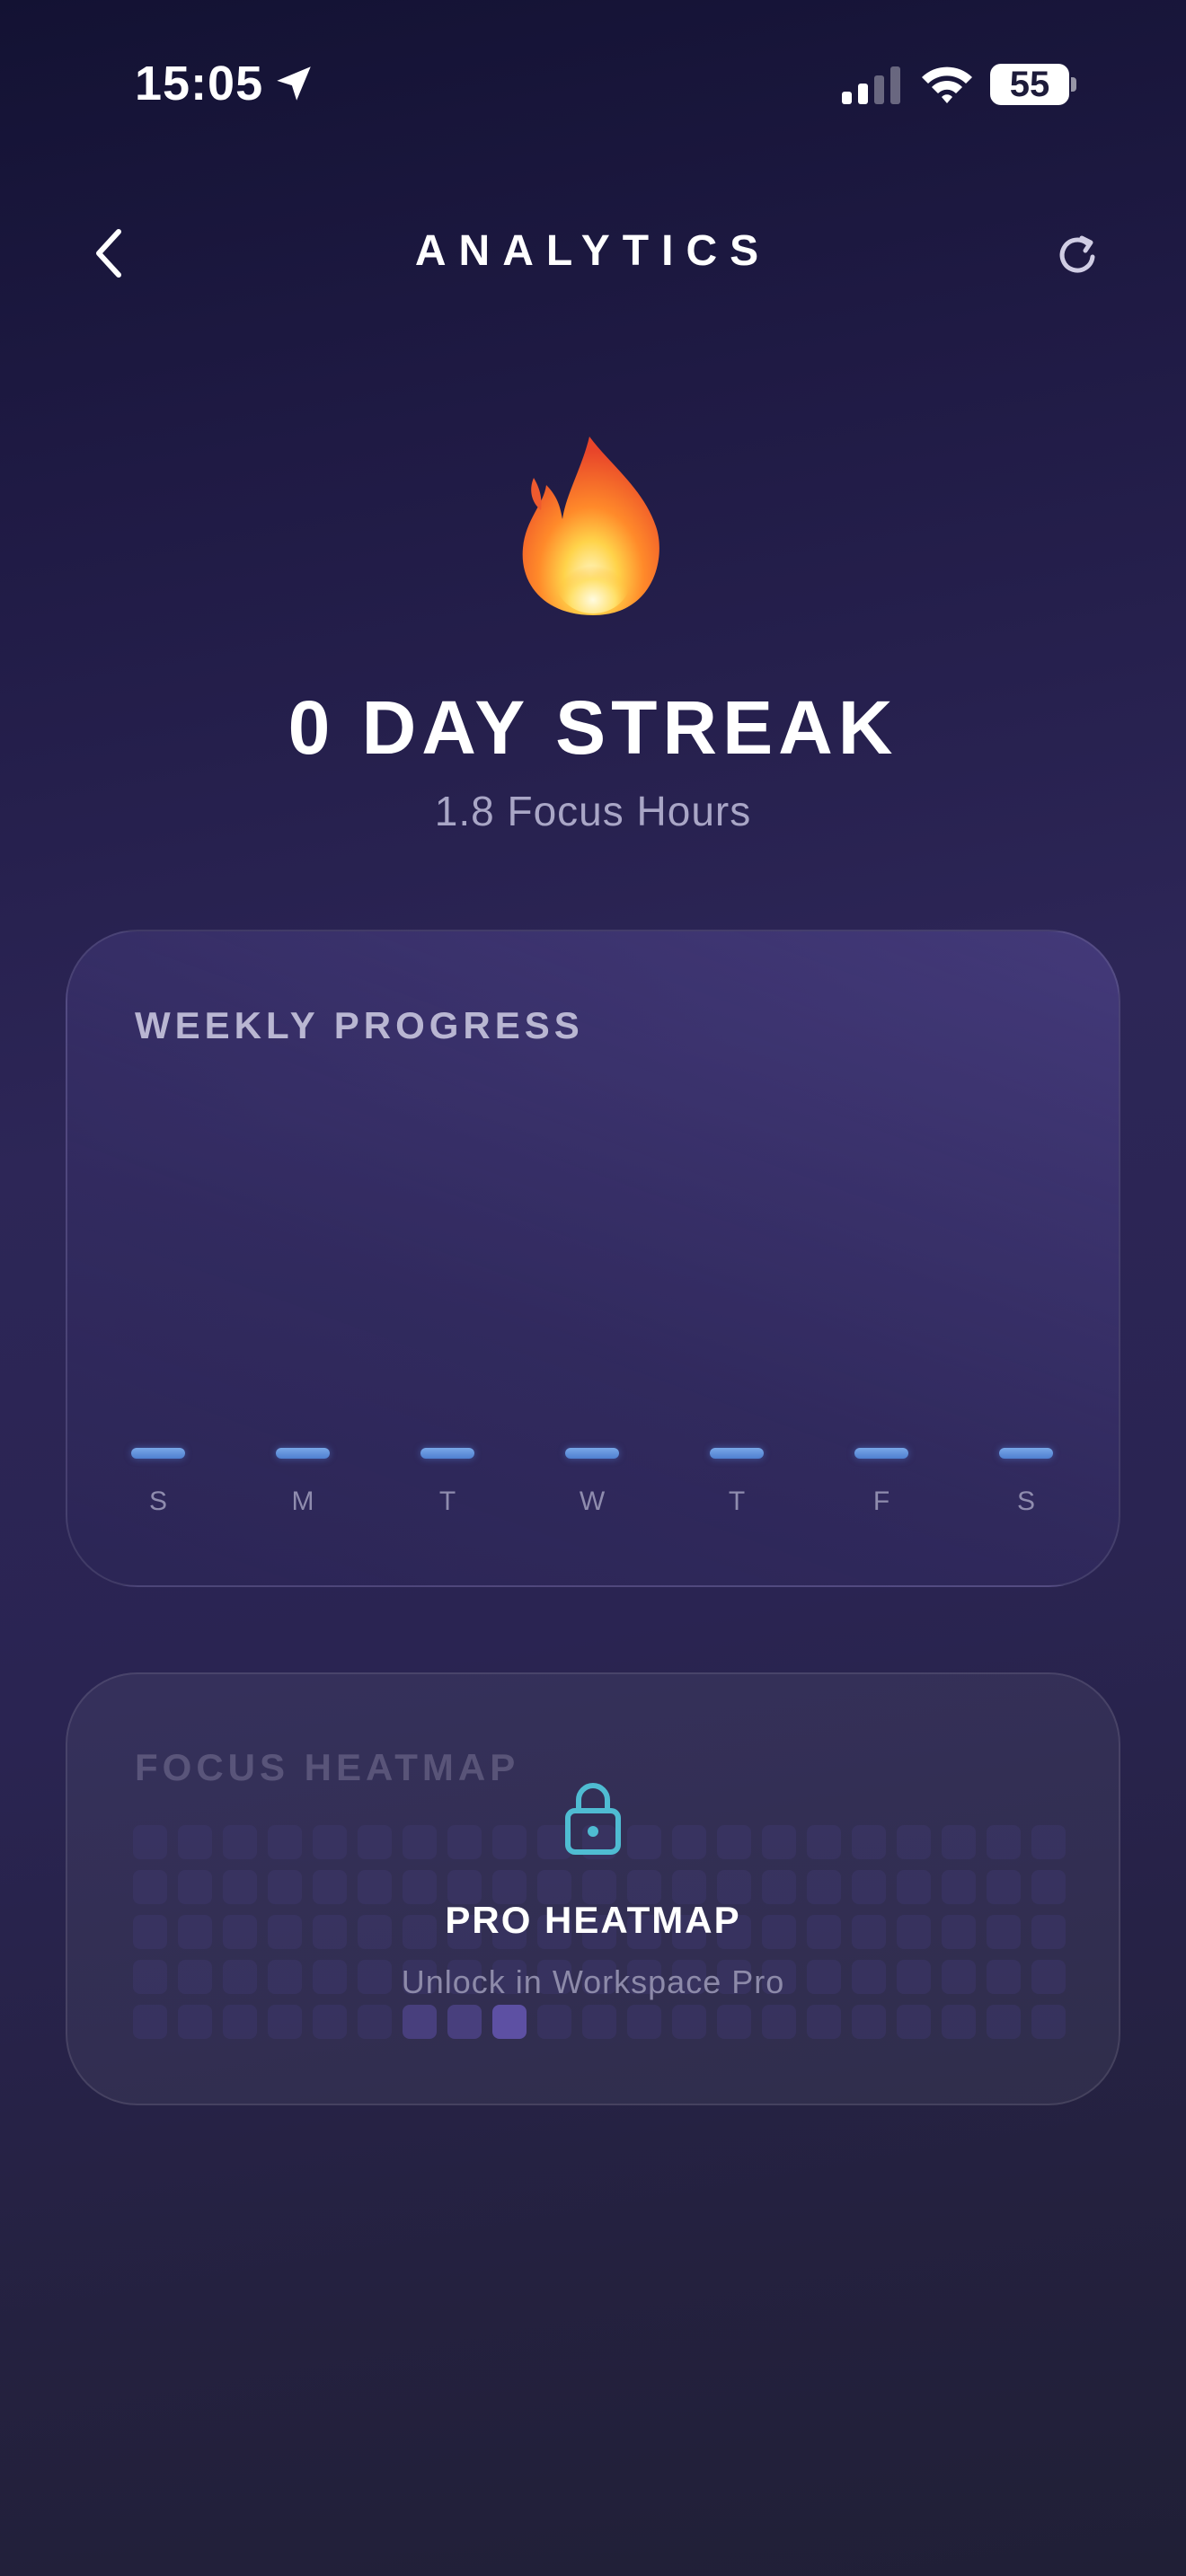 The width and height of the screenshot is (1186, 2576). I want to click on page-title: ANALYTICS, so click(593, 251).